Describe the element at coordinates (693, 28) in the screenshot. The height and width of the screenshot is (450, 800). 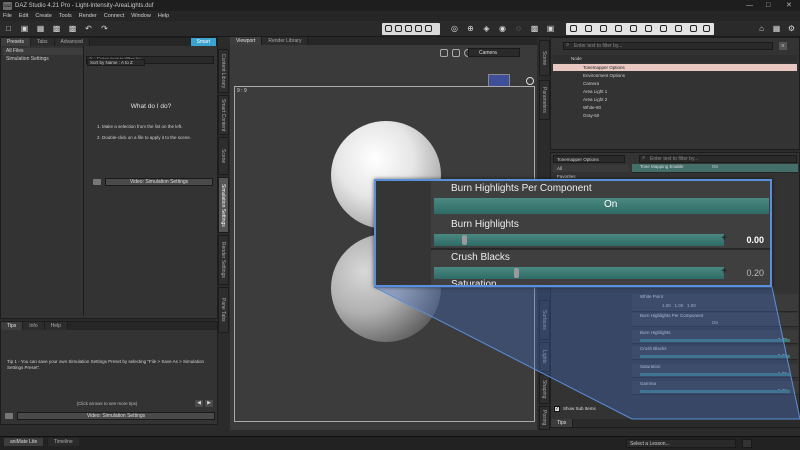
I see `tool-i-icon` at that location.